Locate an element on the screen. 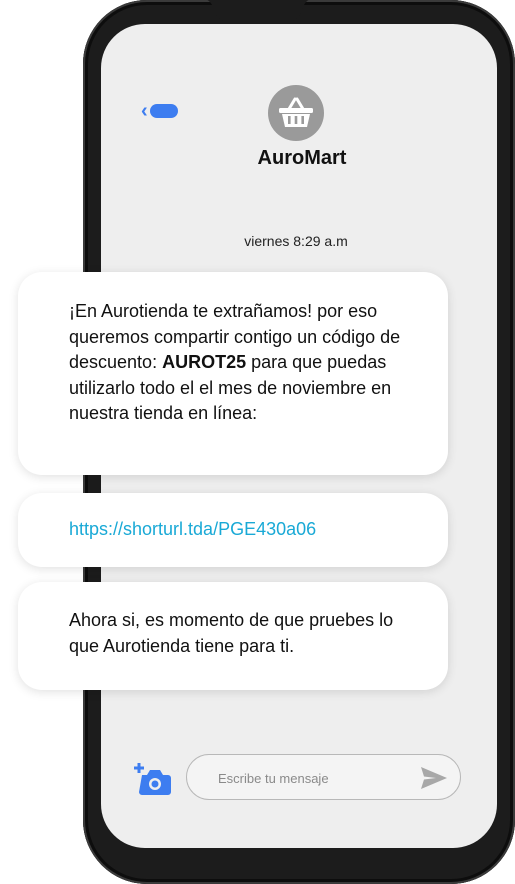 This screenshot has height=884, width=515. message-bubble: https://shorturl.tda/PGE430a06 is located at coordinates (233, 530).